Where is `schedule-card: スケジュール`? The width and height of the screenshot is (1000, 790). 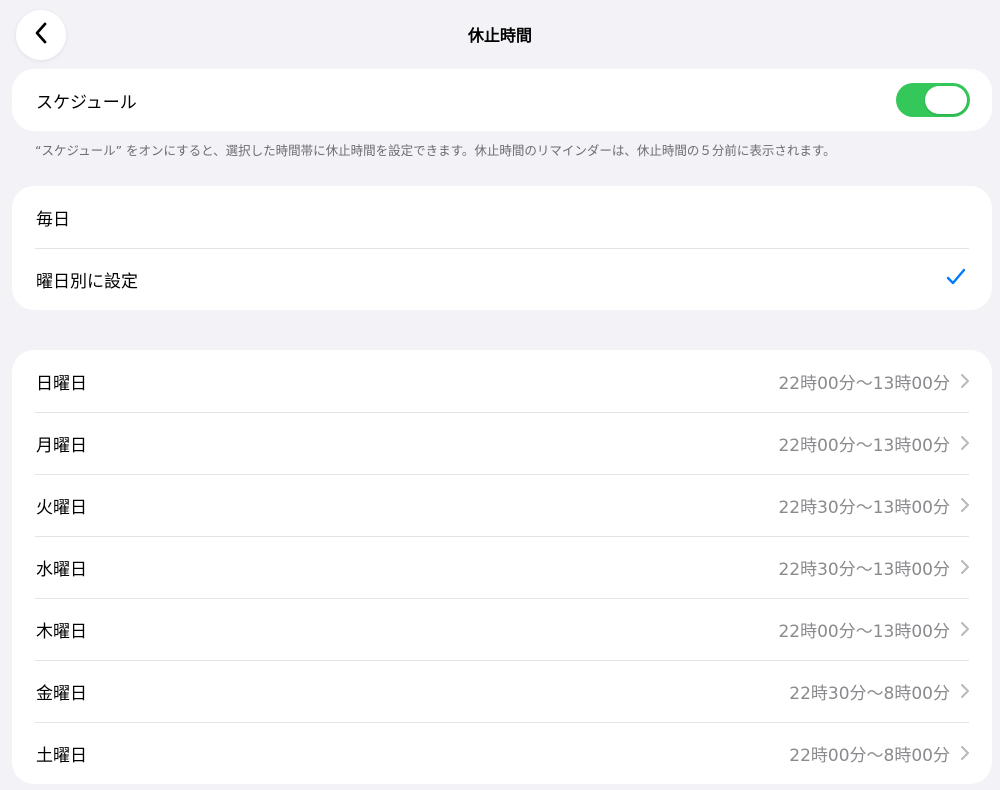 schedule-card: スケジュール is located at coordinates (502, 100).